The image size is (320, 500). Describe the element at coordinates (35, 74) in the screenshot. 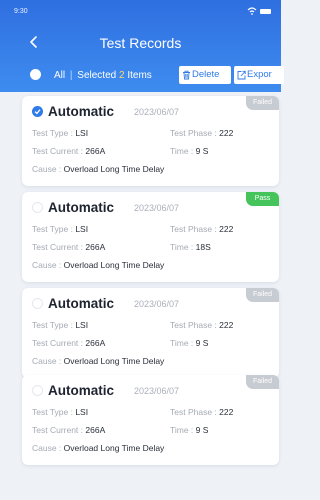

I see `select-all-checkbox` at that location.